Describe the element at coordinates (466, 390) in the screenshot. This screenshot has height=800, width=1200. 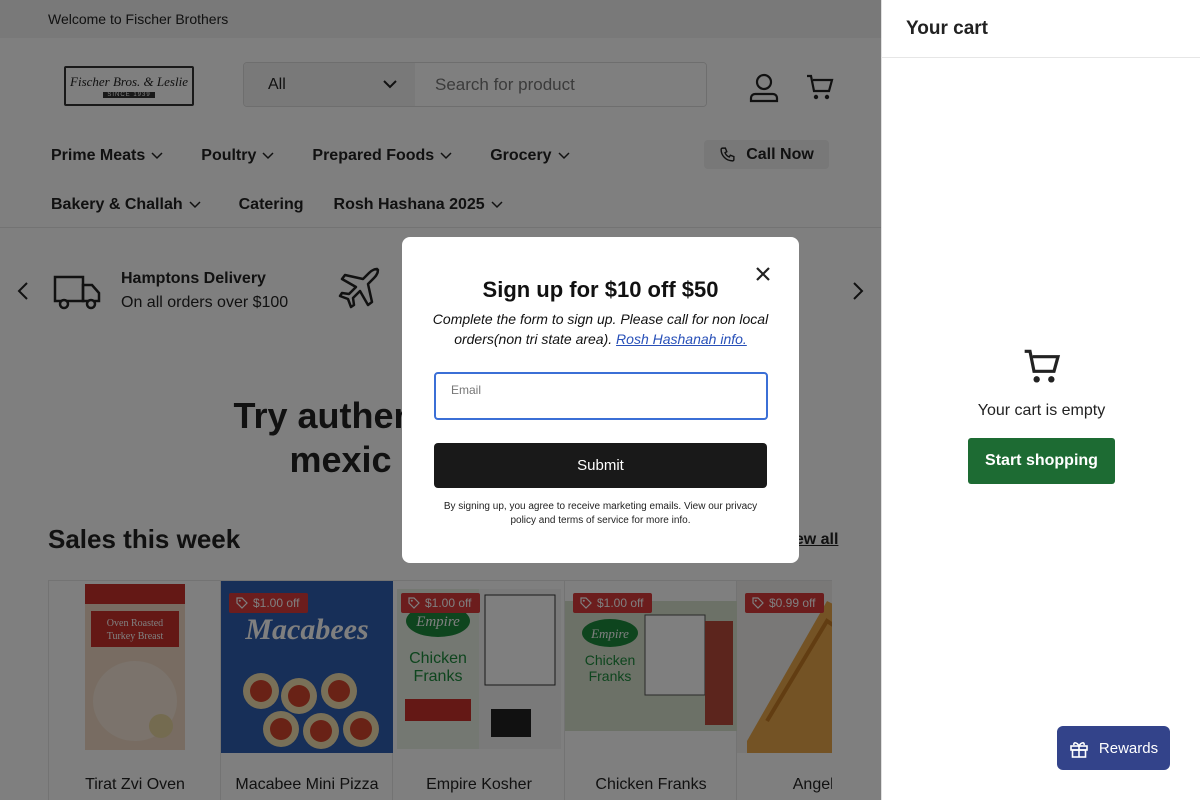
I see `email-label: Email` at that location.